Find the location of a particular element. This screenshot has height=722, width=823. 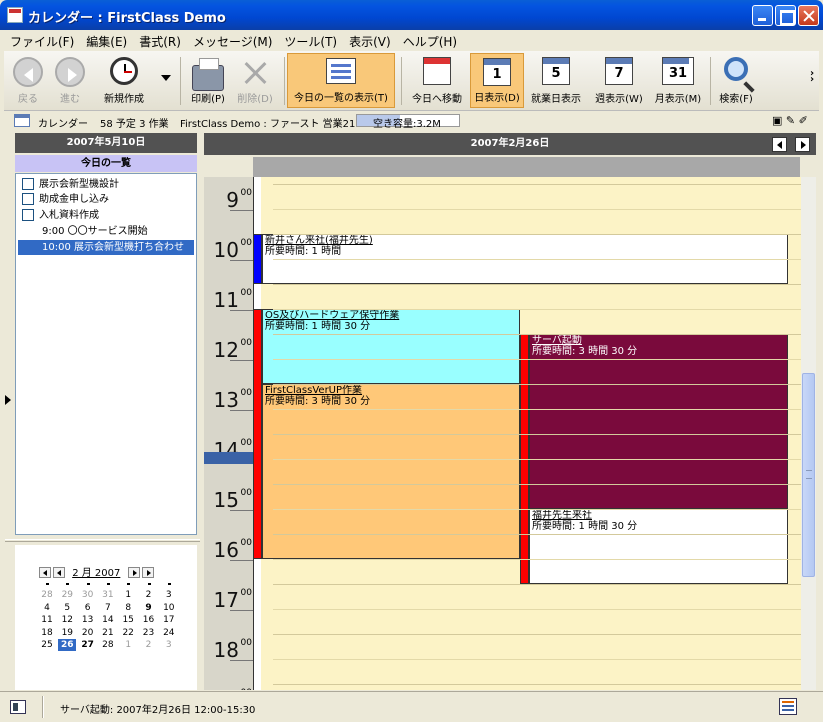

mini-calendar-day: 27 is located at coordinates (88, 645).